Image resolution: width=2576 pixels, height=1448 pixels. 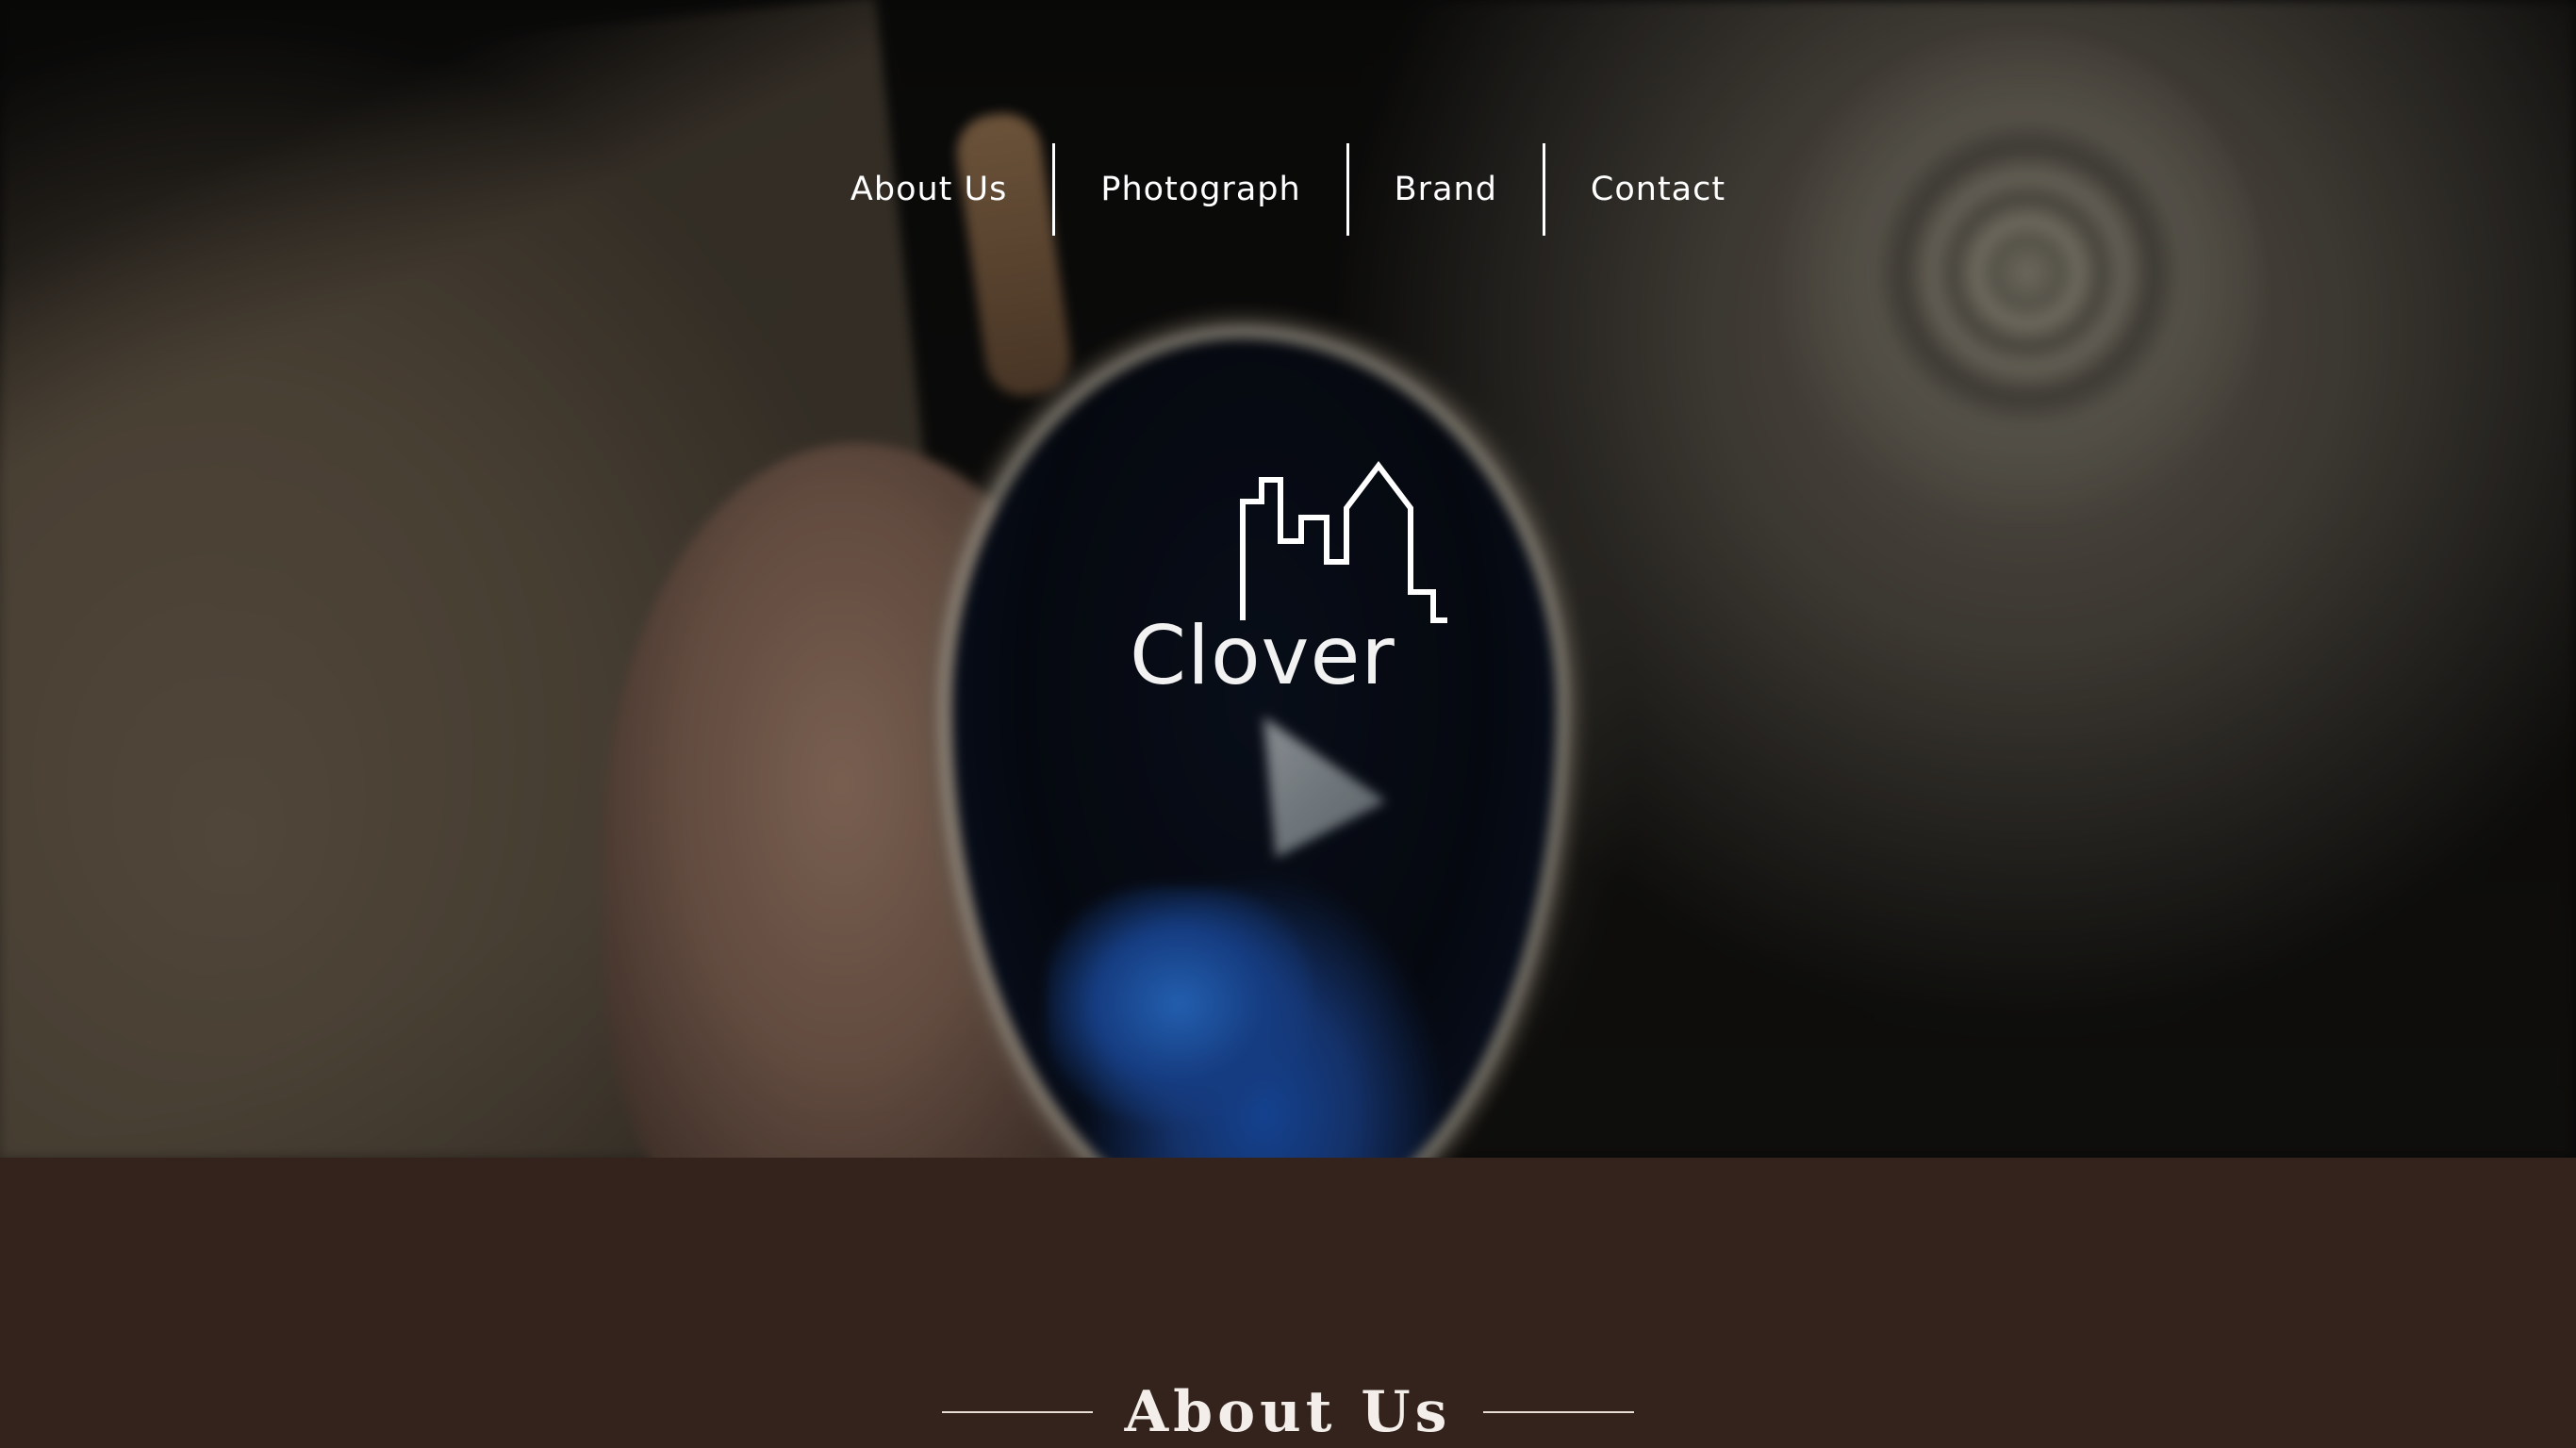 I want to click on heading-divider-right, so click(x=1559, y=1412).